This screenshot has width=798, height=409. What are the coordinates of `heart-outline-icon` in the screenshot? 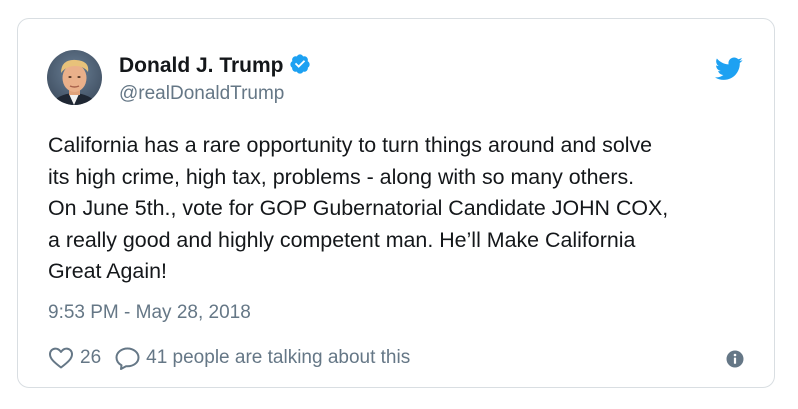 It's located at (61, 358).